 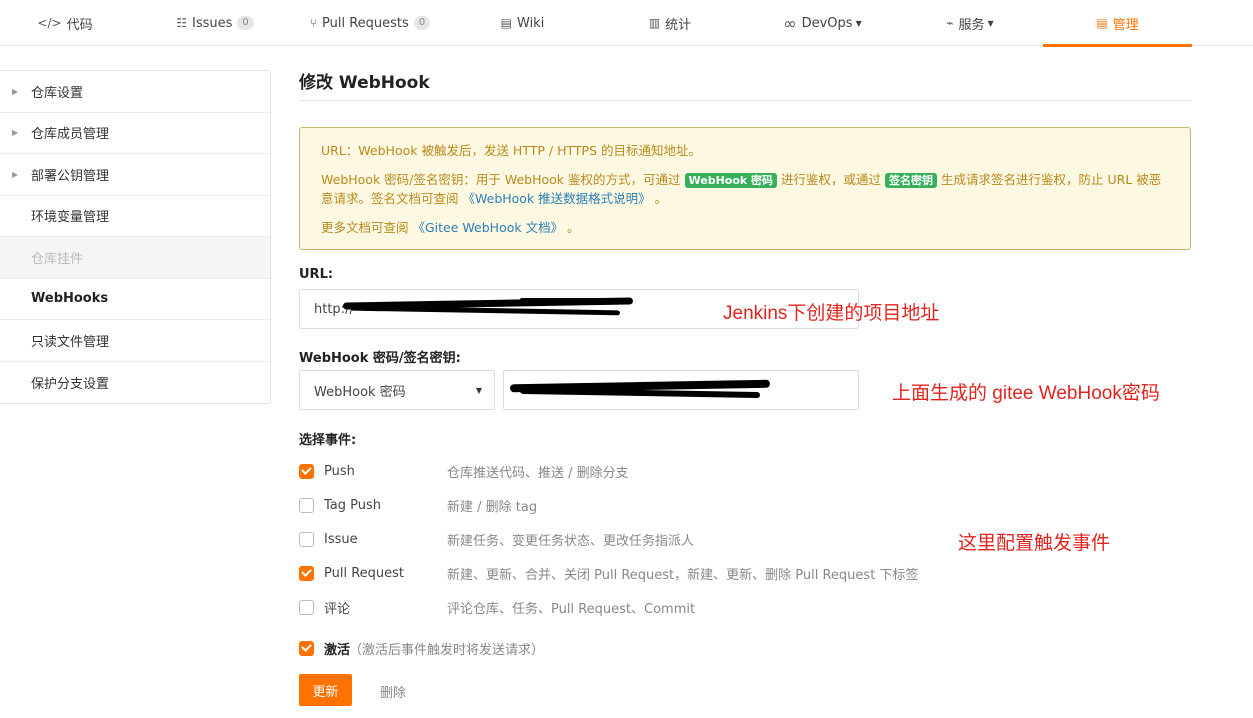 What do you see at coordinates (135, 258) in the screenshot?
I see `sidebar-item-widgets: 仓库挂件` at bounding box center [135, 258].